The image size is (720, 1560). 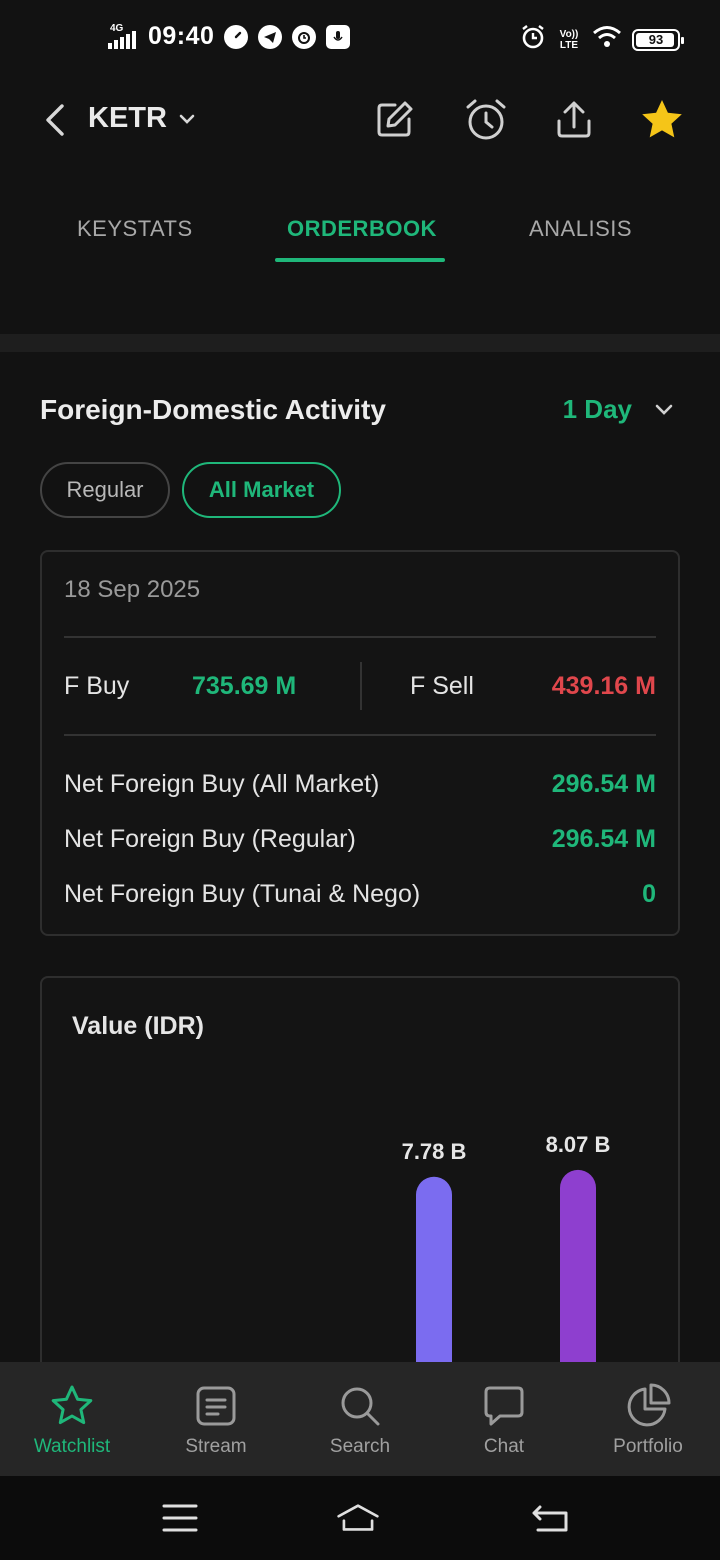 What do you see at coordinates (362, 229) in the screenshot?
I see `tab-orderbook: ORDERBOOK` at bounding box center [362, 229].